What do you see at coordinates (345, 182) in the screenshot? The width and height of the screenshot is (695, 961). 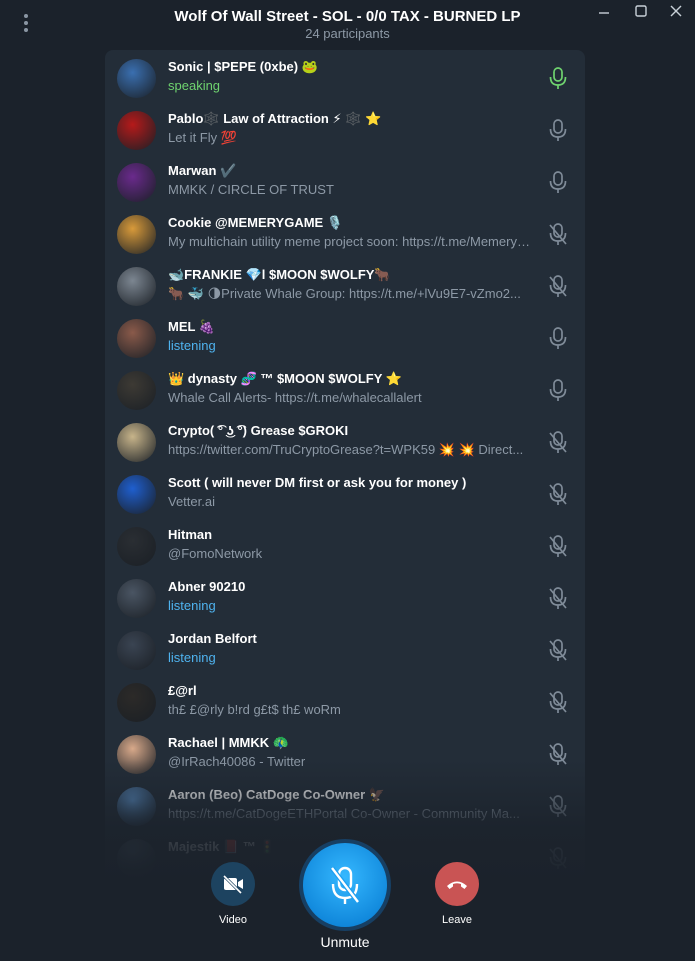 I see `participant-row: Marwan ✔️ MMKK / CIRCLE OF TRUST` at bounding box center [345, 182].